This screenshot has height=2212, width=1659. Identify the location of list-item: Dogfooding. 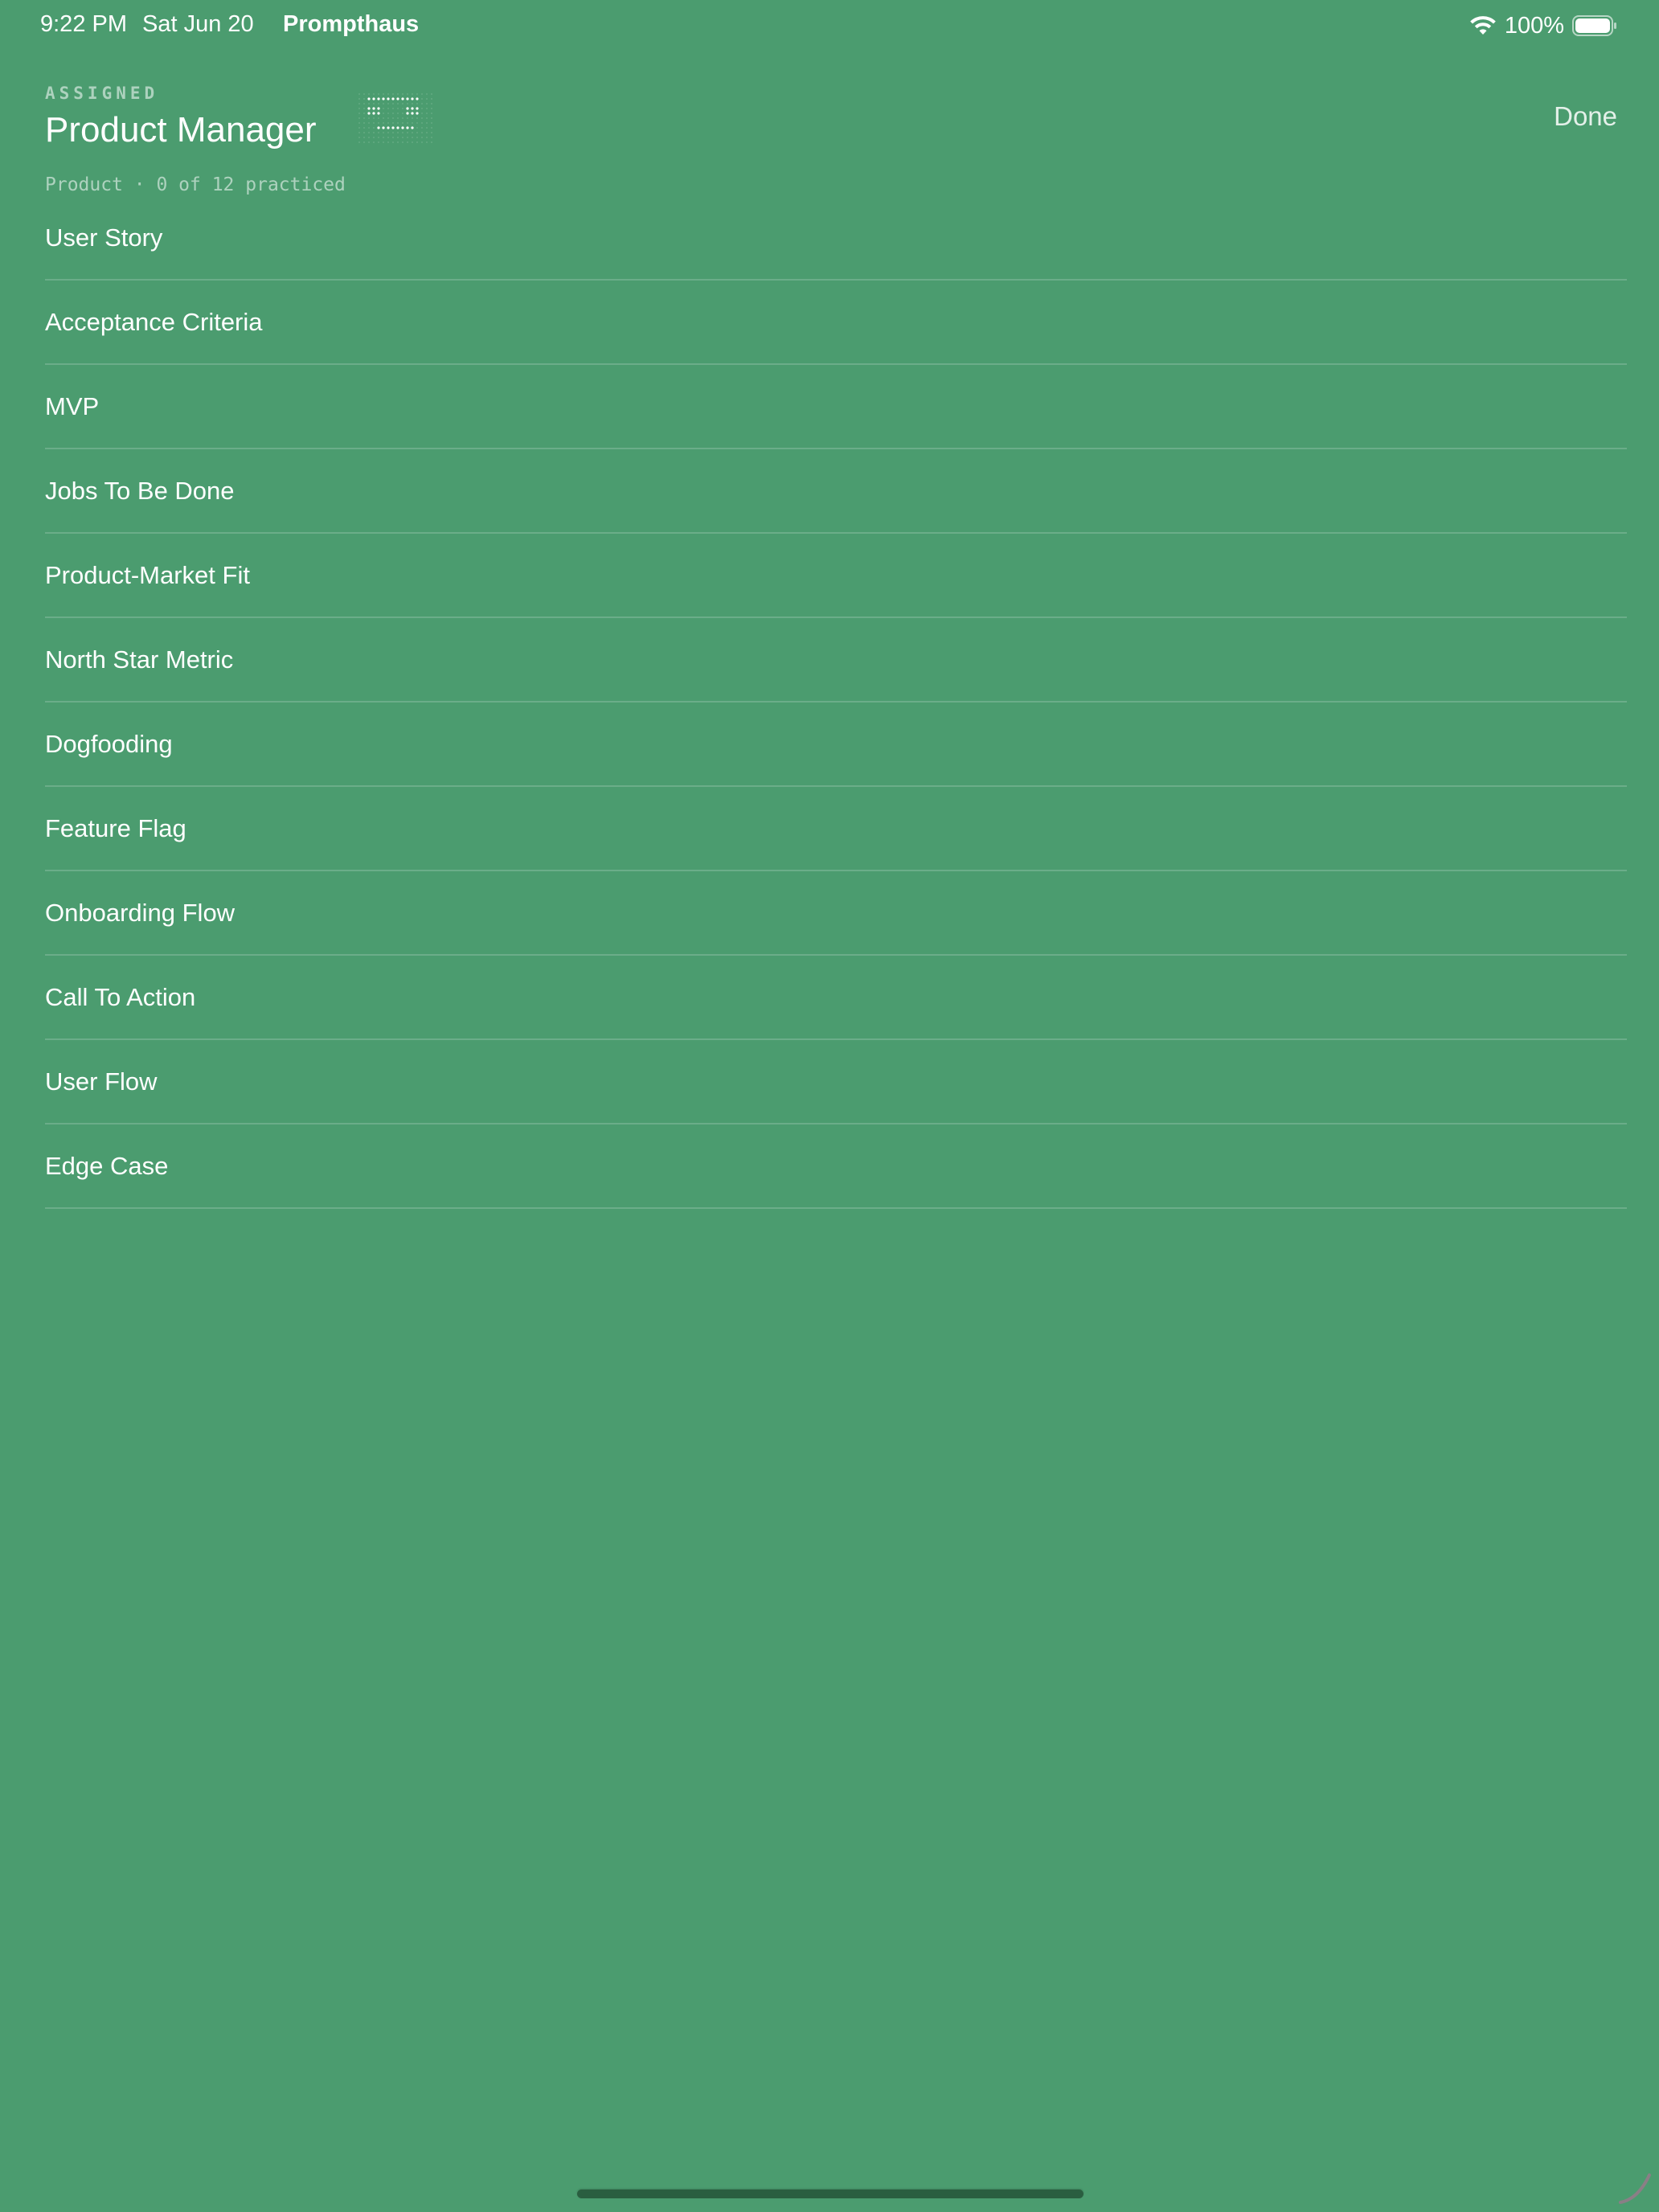
(836, 745).